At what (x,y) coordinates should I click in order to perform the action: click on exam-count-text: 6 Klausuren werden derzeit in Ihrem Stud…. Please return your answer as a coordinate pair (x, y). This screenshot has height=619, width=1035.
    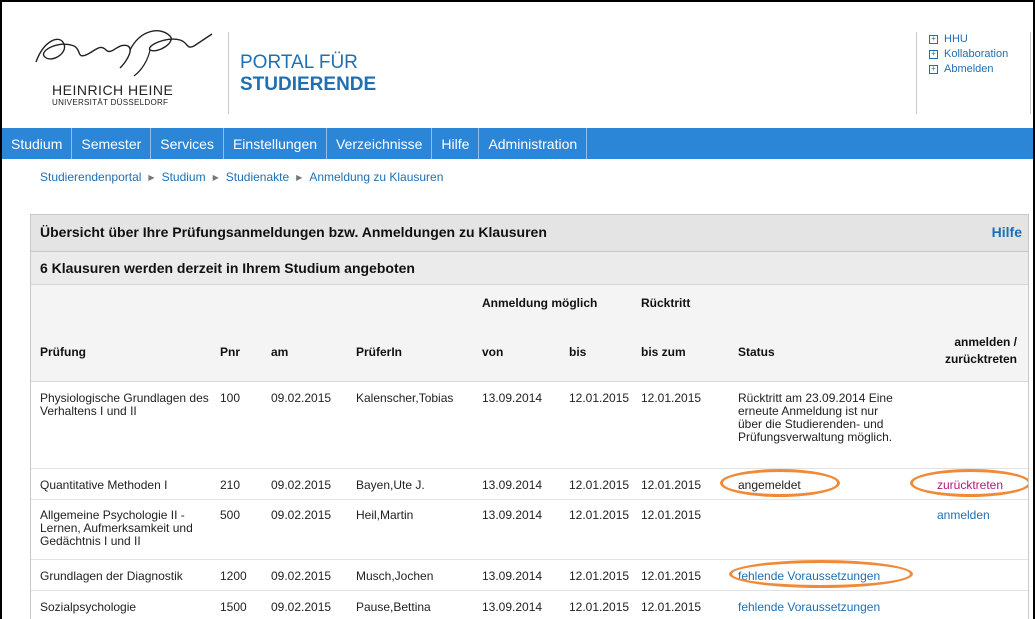
    Looking at the image, I should click on (227, 268).